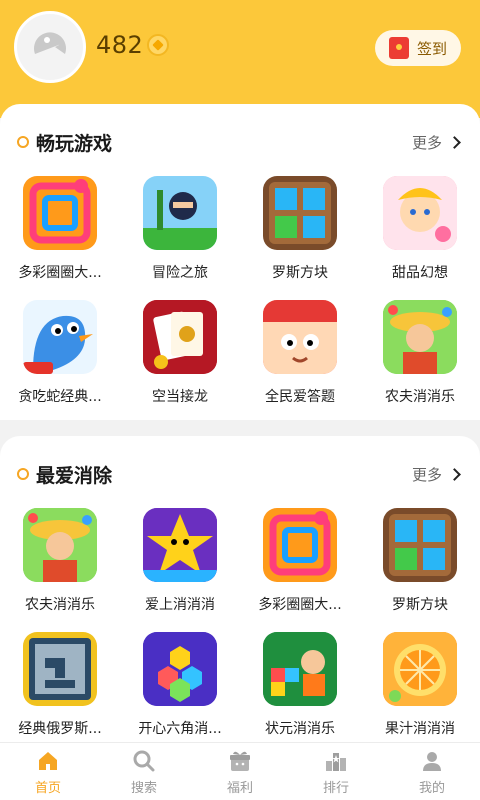 The image size is (480, 800). I want to click on section-header: 最爱消除 更多, so click(240, 471).